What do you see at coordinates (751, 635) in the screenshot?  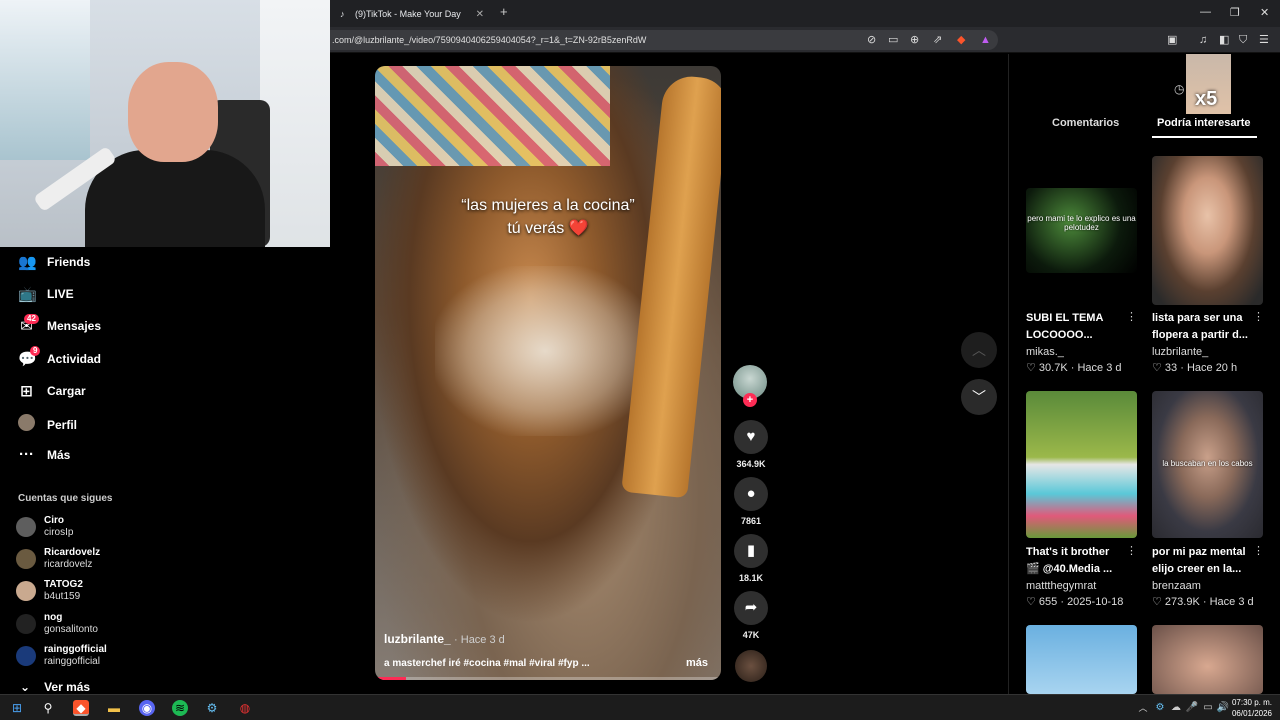 I see `share-count: 47K` at bounding box center [751, 635].